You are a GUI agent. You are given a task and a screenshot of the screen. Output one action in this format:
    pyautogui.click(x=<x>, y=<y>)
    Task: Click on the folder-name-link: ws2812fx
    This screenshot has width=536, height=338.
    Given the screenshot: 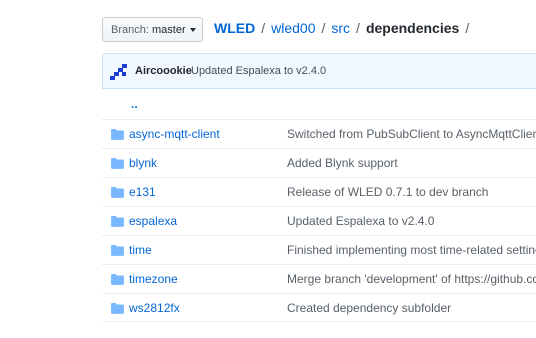 What is the action you would take?
    pyautogui.click(x=154, y=308)
    